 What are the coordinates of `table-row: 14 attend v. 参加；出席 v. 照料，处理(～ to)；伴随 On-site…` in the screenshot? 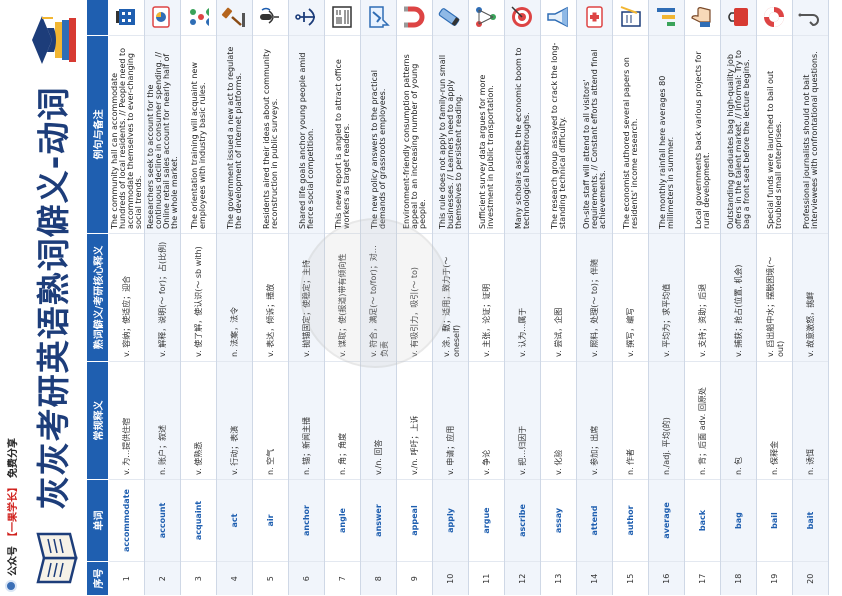 It's located at (594, 298).